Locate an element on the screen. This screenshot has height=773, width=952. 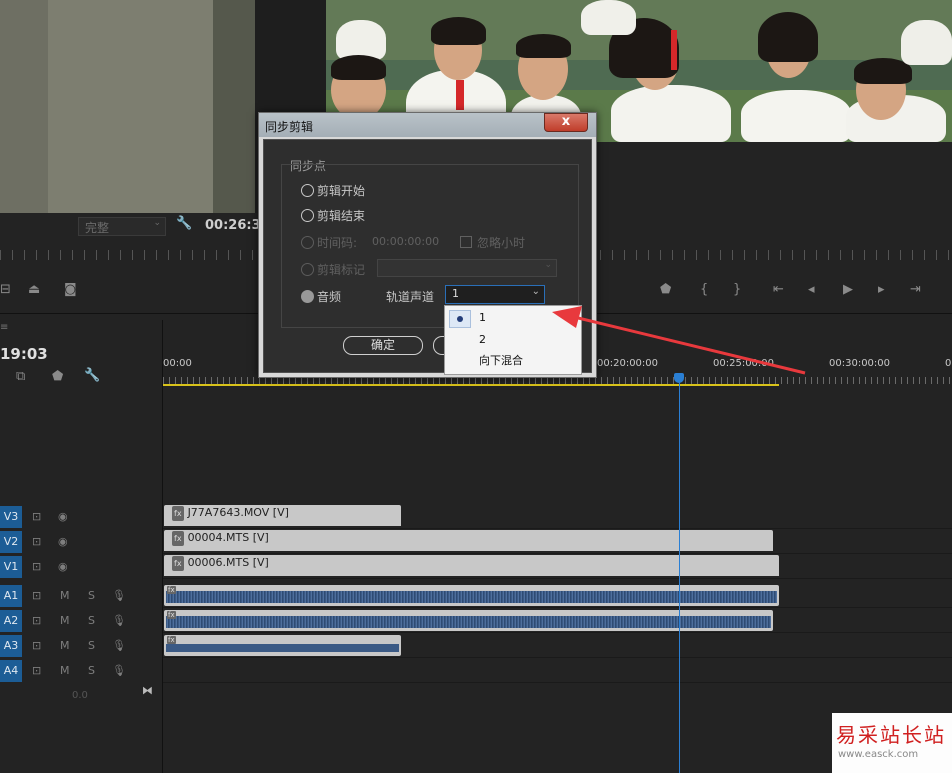
track-header-v1: V1 ⊡ ◉ is located at coordinates (81, 567).